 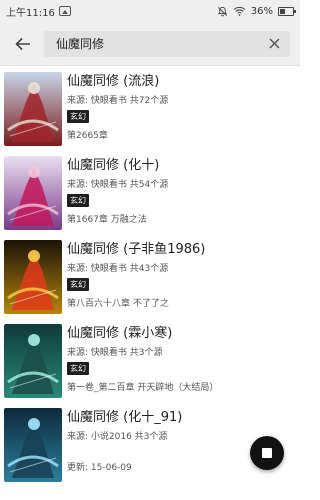 I want to click on book-title: 仙魔同修 (霖小寒), so click(x=120, y=333).